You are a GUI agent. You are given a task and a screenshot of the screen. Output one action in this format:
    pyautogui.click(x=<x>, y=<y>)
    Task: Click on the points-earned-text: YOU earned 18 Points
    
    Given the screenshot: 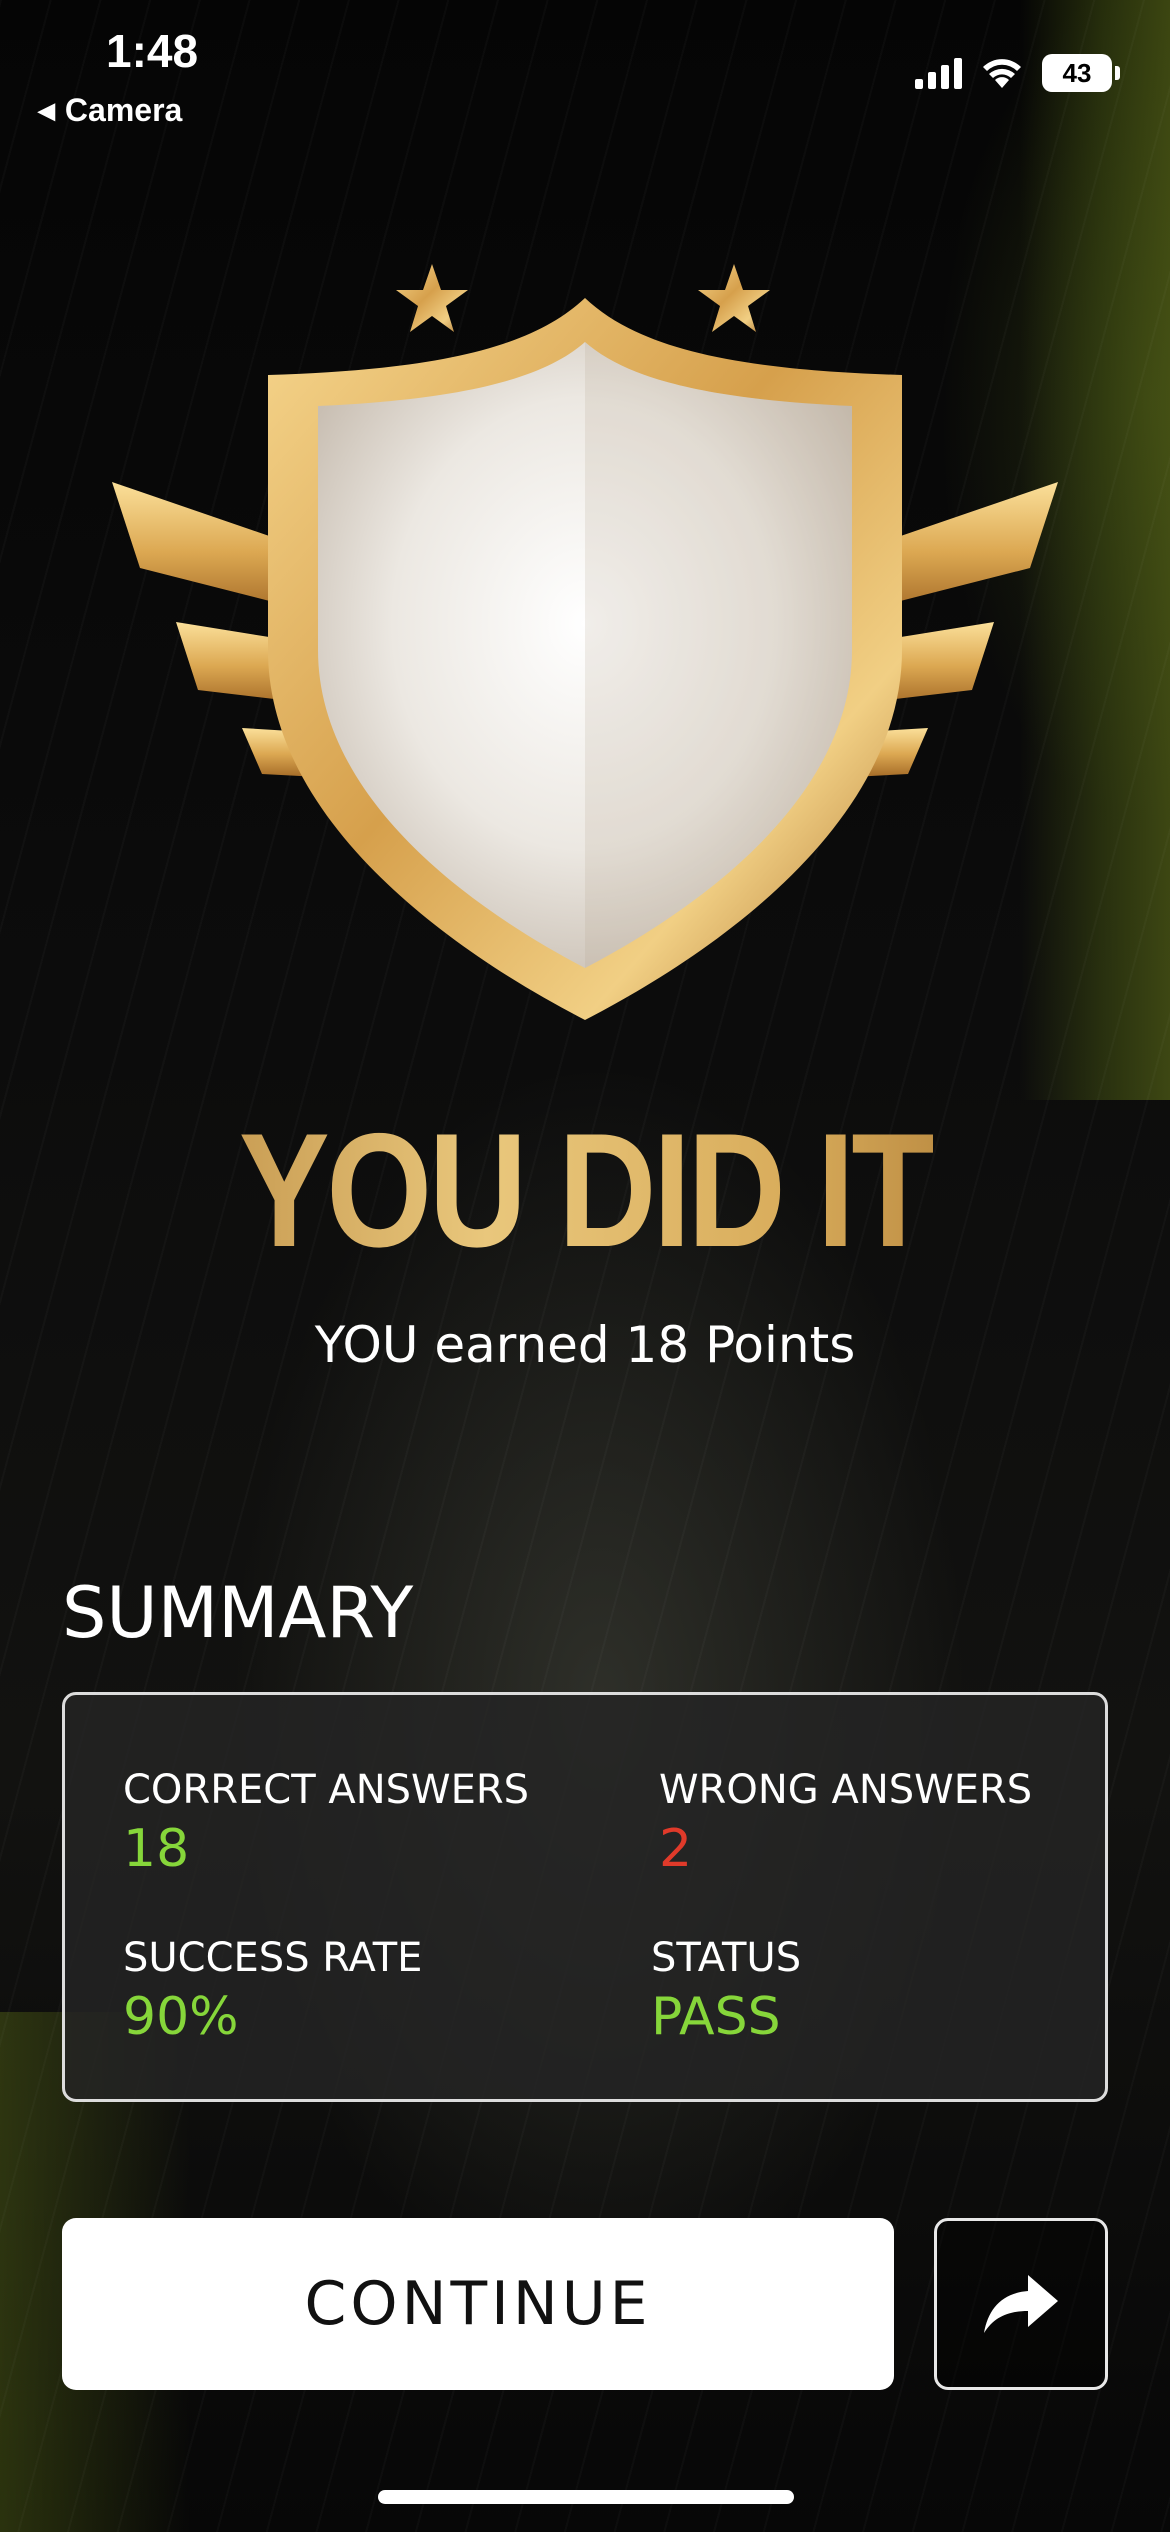 What is the action you would take?
    pyautogui.click(x=585, y=1345)
    